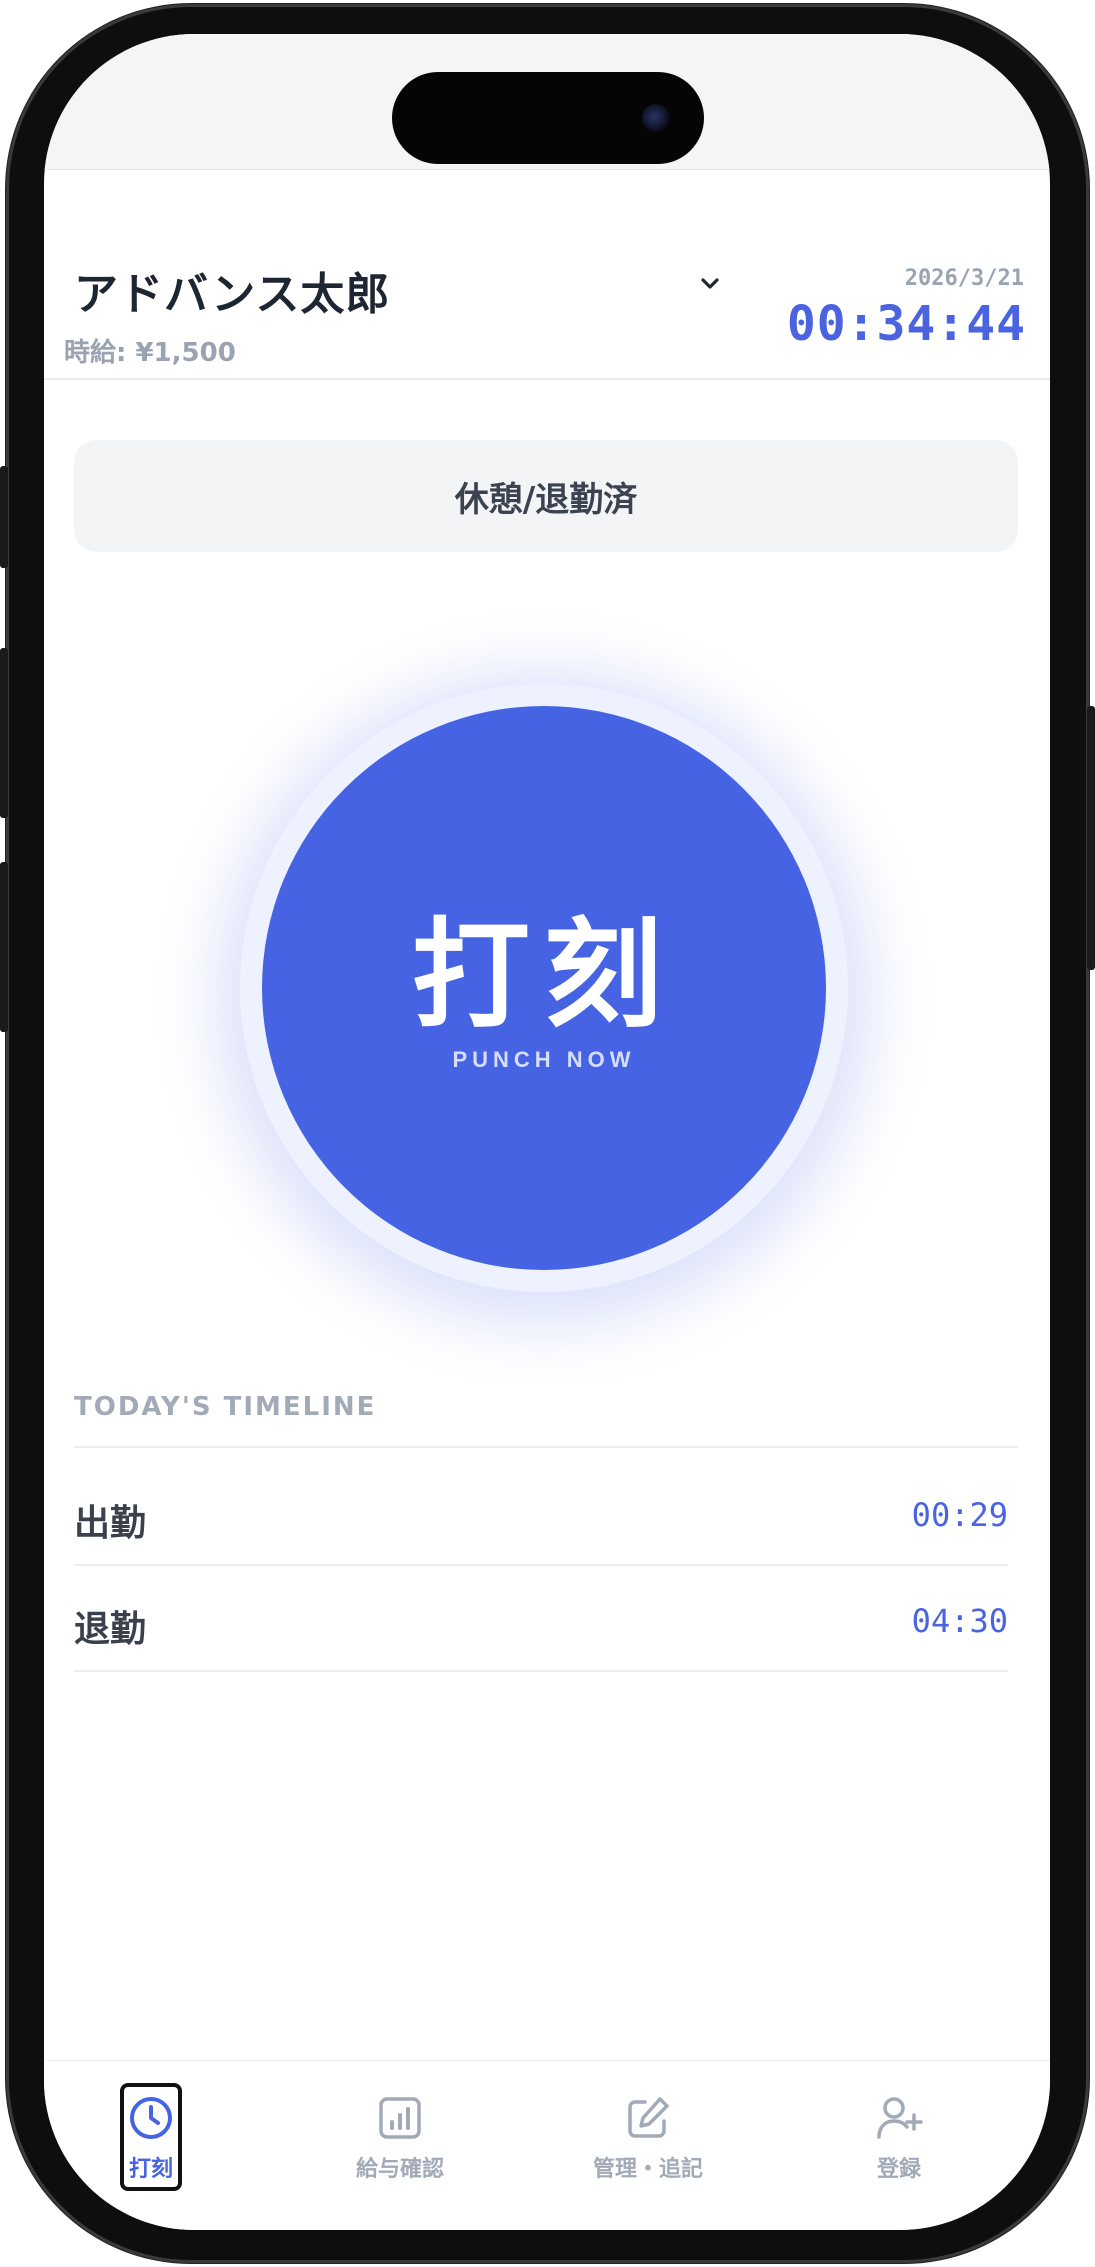  Describe the element at coordinates (399, 2169) in the screenshot. I see `nav-label: 給与確認` at that location.